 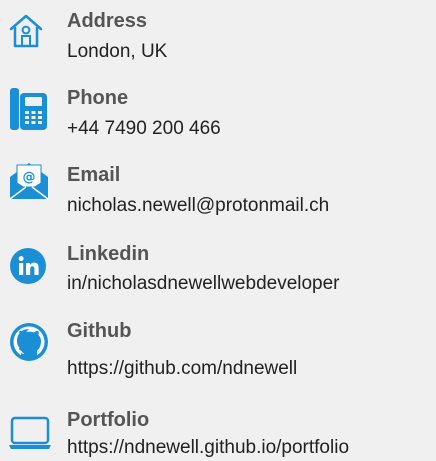 What do you see at coordinates (198, 206) in the screenshot?
I see `email-value: nicholas.newell@protonmail.ch` at bounding box center [198, 206].